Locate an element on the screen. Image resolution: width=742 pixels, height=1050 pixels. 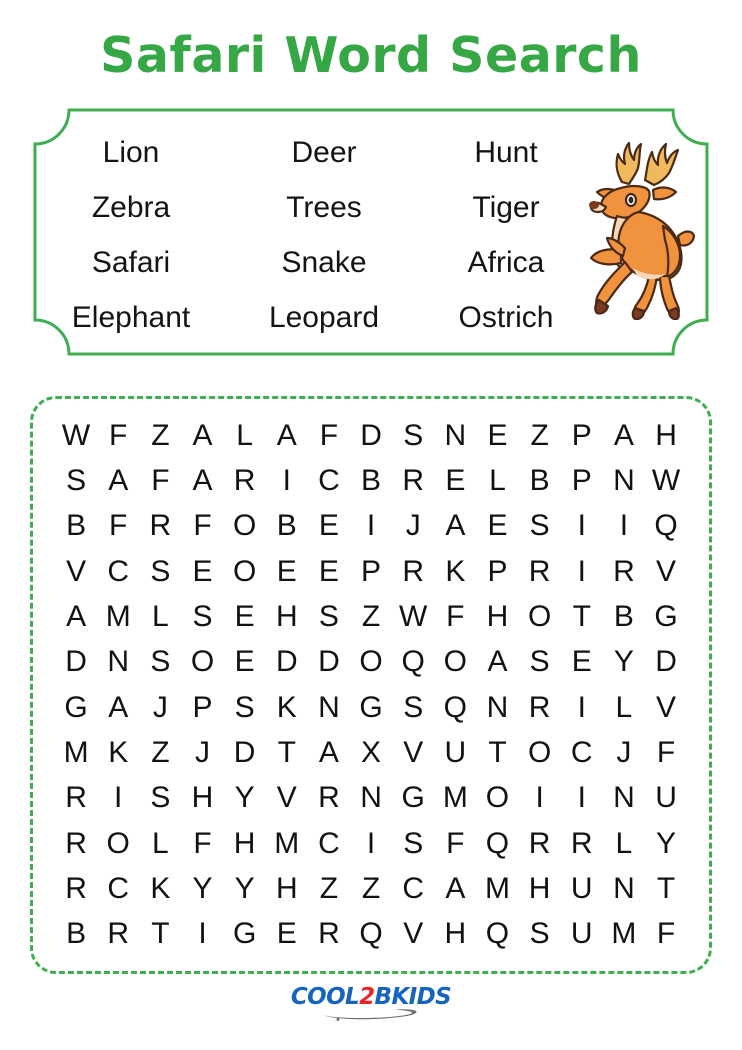
cool2bkids-logo: COOL2BKIDS is located at coordinates (371, 1003).